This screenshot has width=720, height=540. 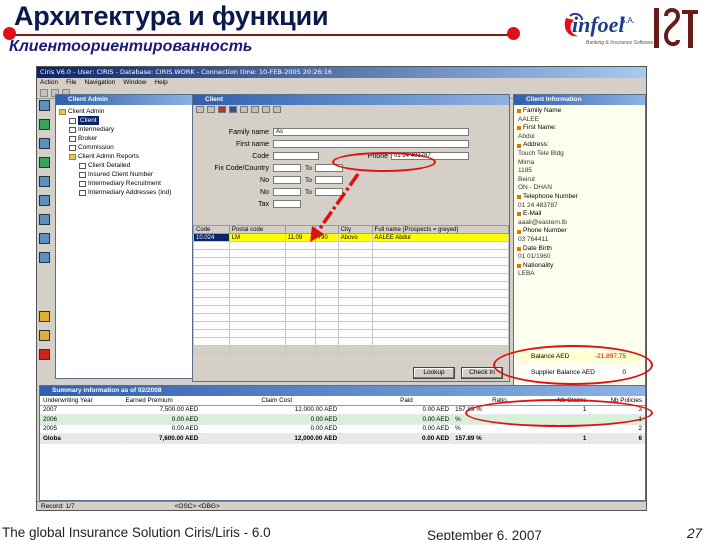 I want to click on reports-icon, so click(x=44, y=200).